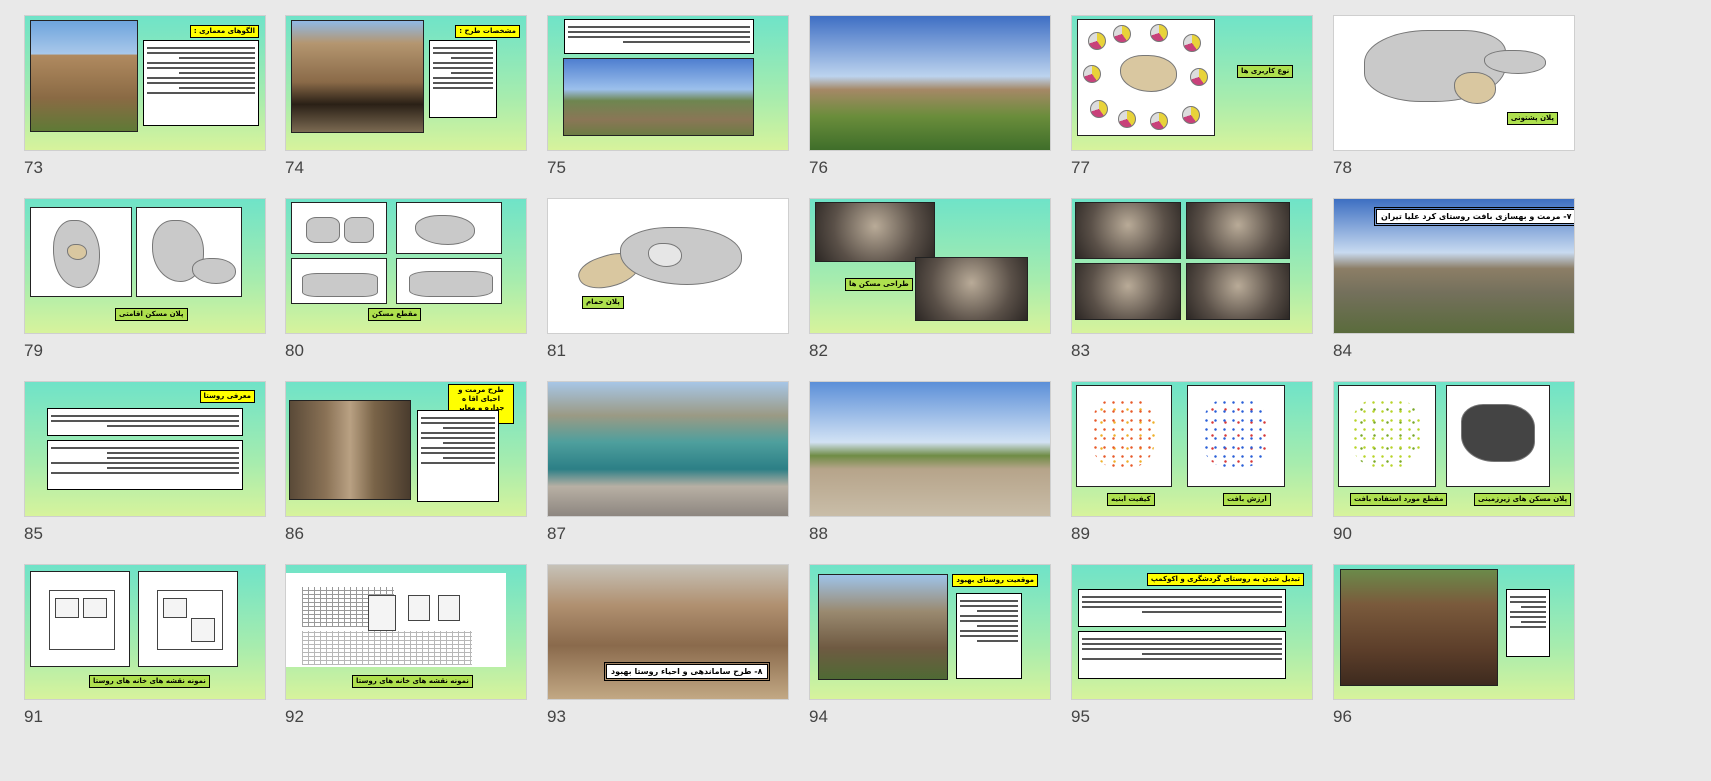 This screenshot has width=1711, height=781. Describe the element at coordinates (1399, 499) in the screenshot. I see `slide-title: مقطع مورد استفاده بافت` at that location.